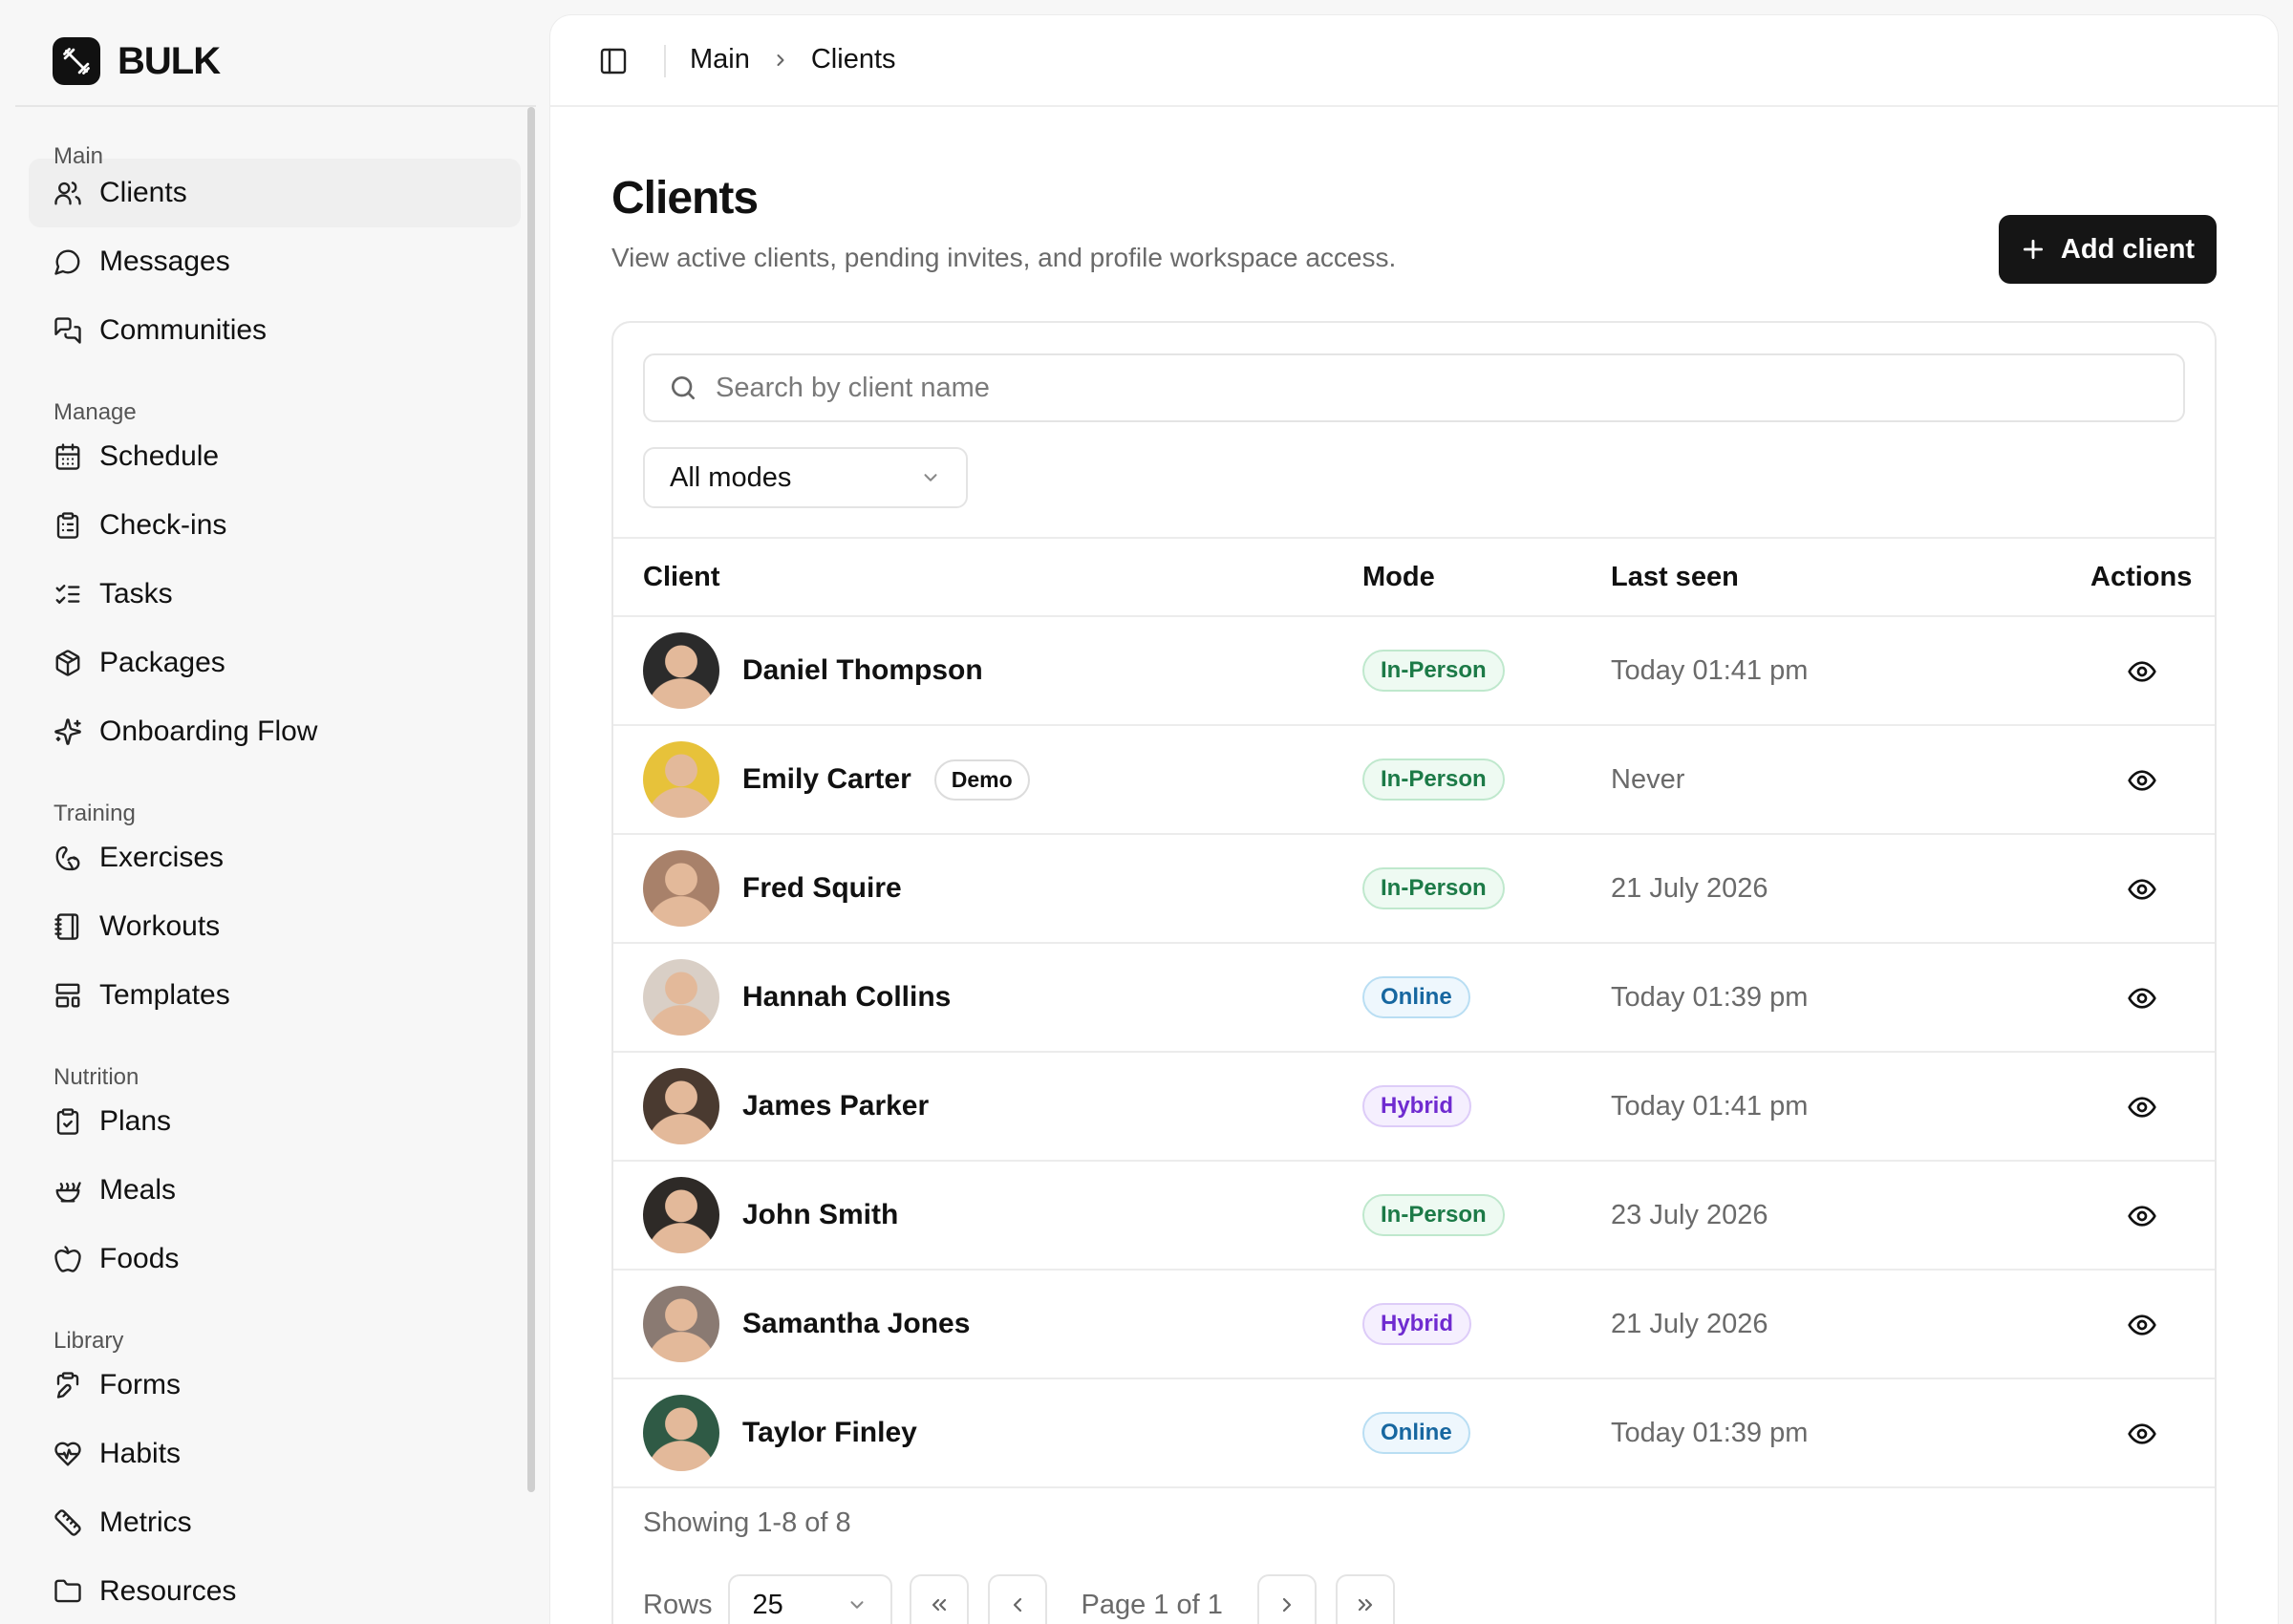 The width and height of the screenshot is (2293, 1624). I want to click on sidebar-item-label: Forms, so click(140, 1385).